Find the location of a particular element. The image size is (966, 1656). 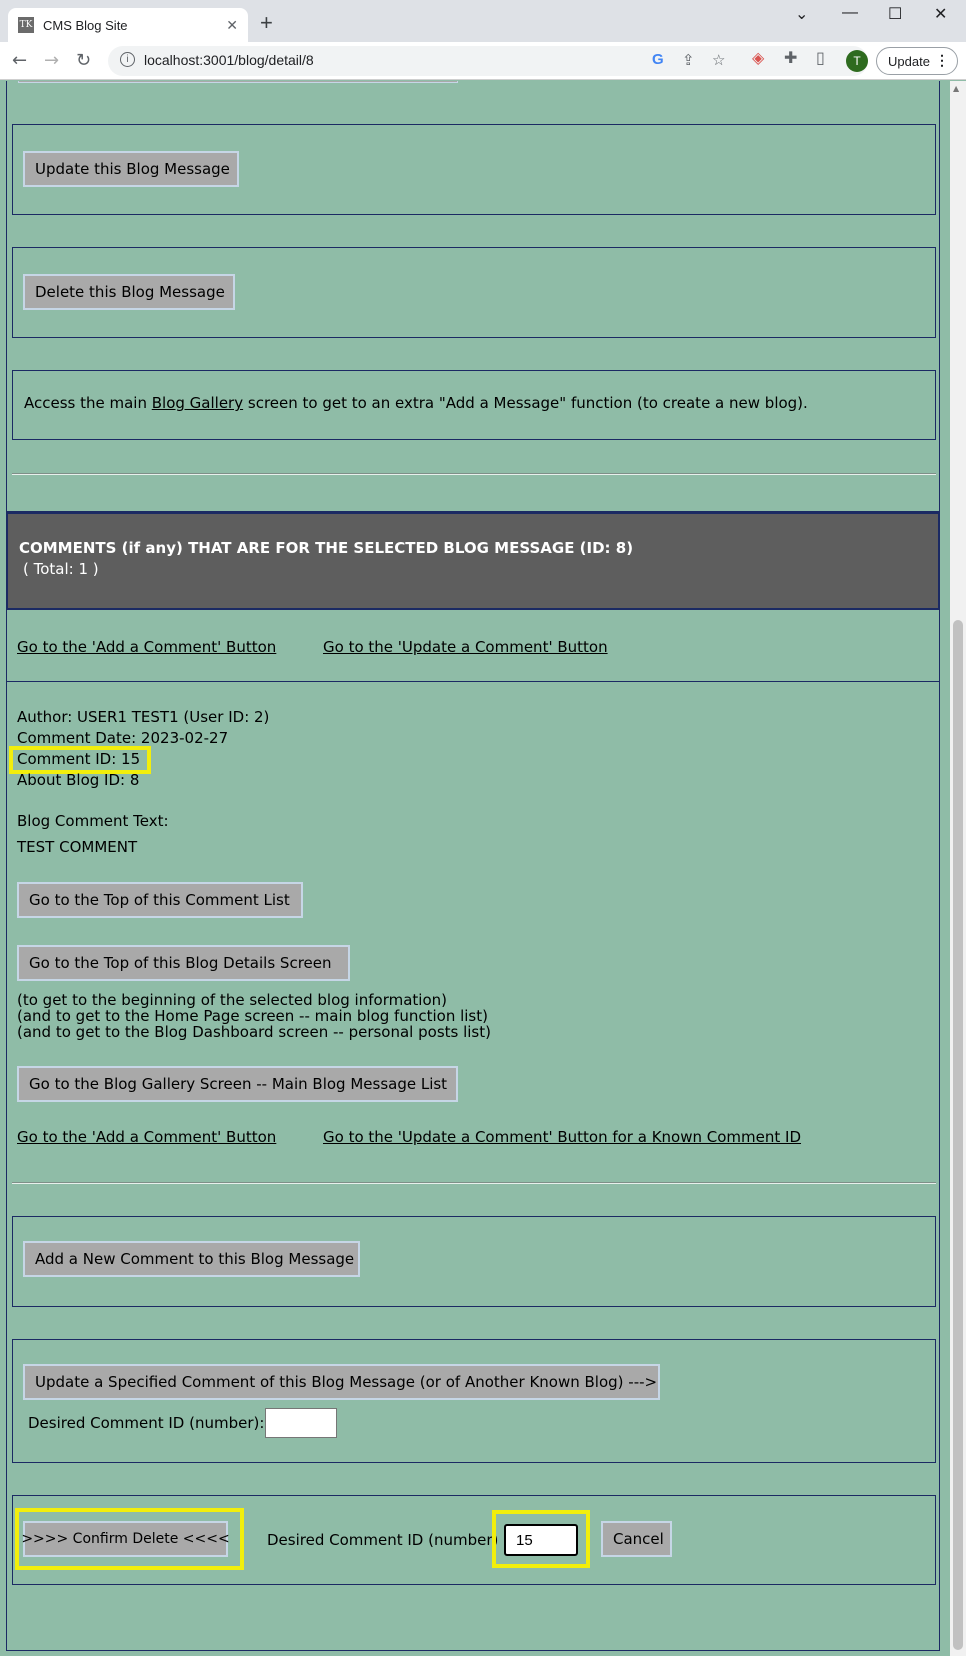

top-of-comments-button: Go to the Top of this Comment List is located at coordinates (160, 900).